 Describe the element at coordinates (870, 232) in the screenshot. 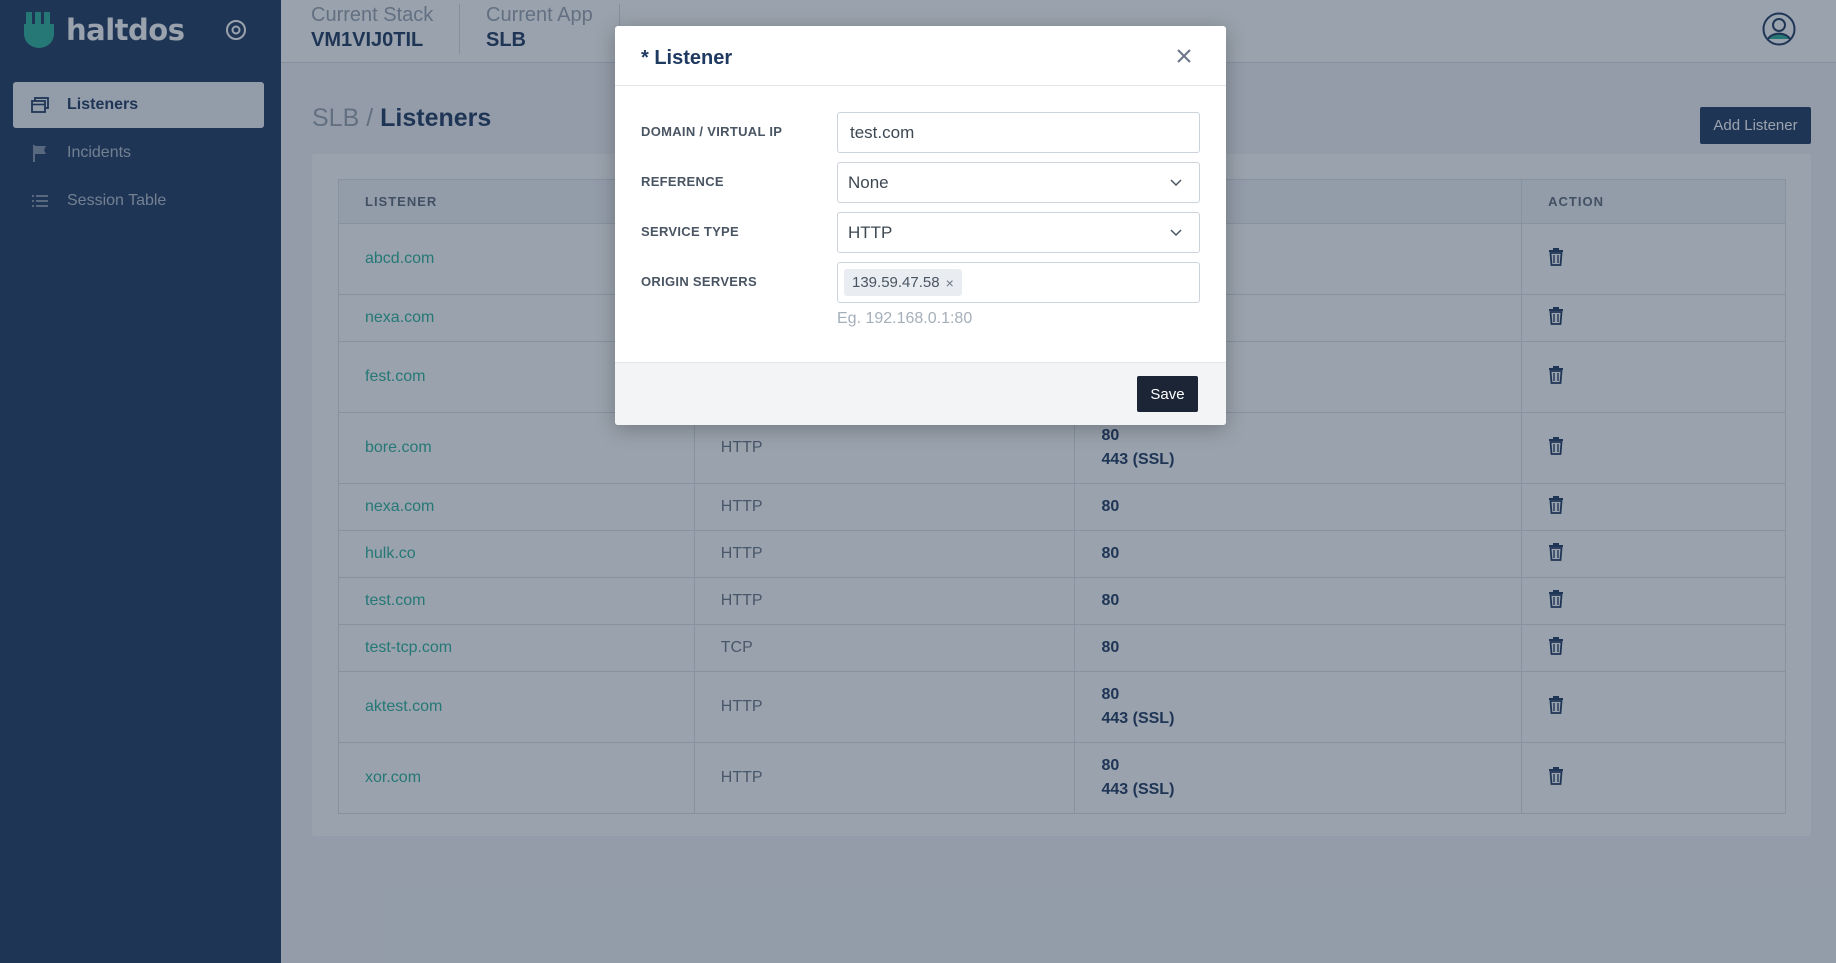

I see `service-type-select-value: HTTP` at that location.